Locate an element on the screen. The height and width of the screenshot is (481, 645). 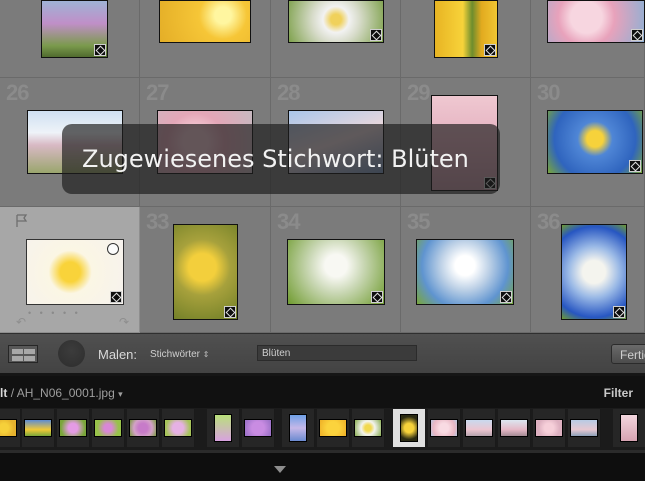
done-button: Fertig is located at coordinates (628, 354).